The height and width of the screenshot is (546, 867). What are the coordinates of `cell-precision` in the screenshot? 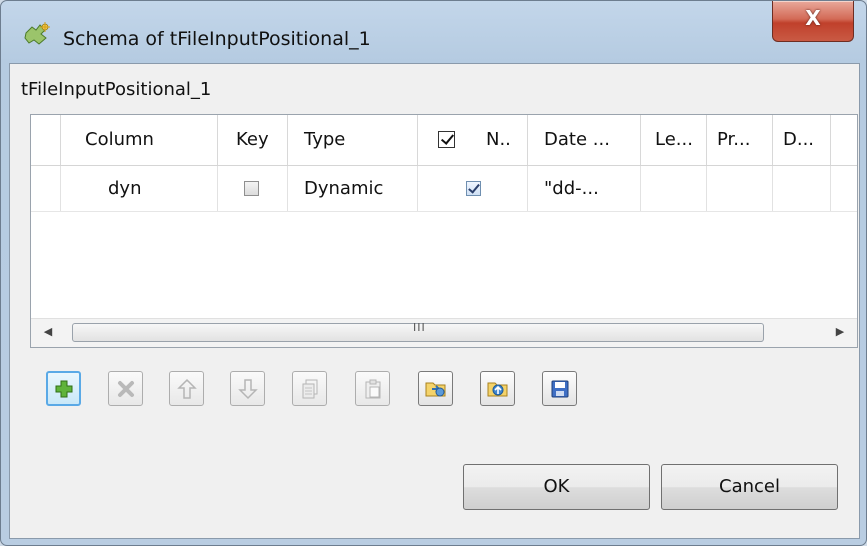 It's located at (740, 188).